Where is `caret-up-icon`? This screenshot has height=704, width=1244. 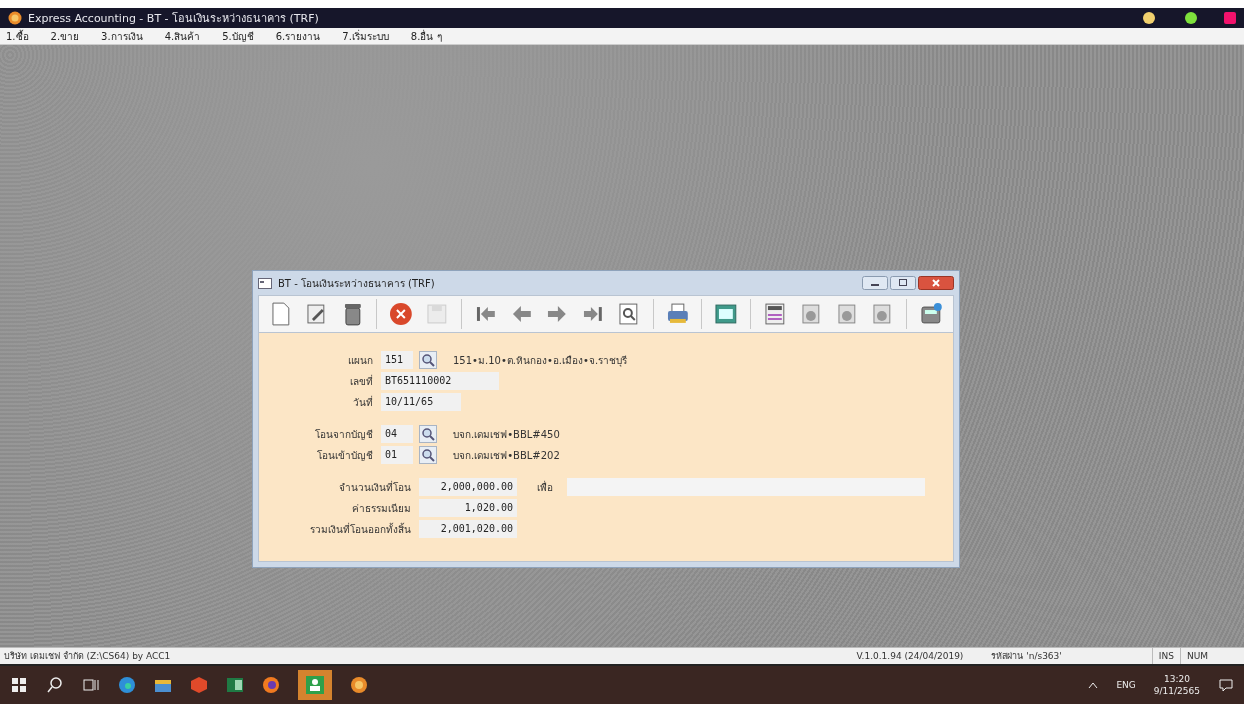
caret-up-icon is located at coordinates (1093, 685).